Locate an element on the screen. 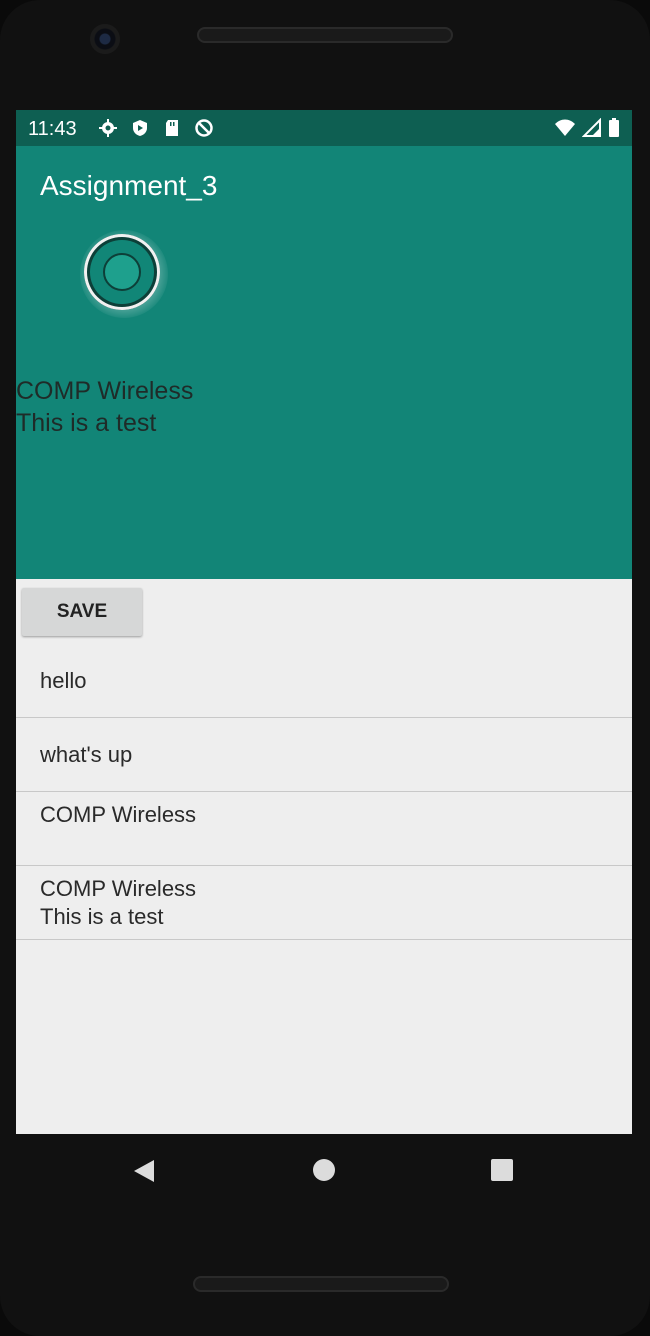 Image resolution: width=650 pixels, height=1336 pixels. signal-icon is located at coordinates (591, 127).